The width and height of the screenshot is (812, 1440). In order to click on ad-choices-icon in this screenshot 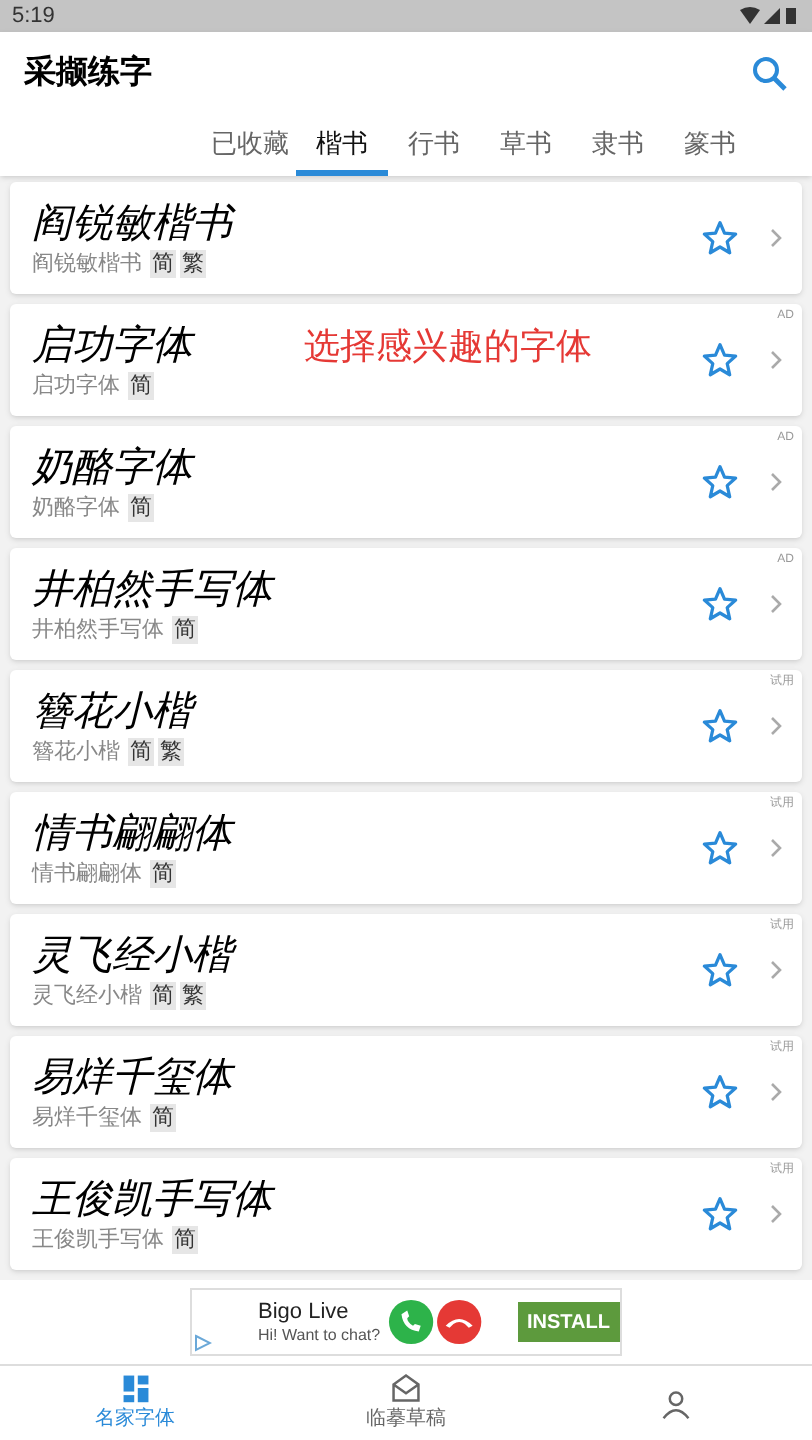, I will do `click(203, 1343)`.